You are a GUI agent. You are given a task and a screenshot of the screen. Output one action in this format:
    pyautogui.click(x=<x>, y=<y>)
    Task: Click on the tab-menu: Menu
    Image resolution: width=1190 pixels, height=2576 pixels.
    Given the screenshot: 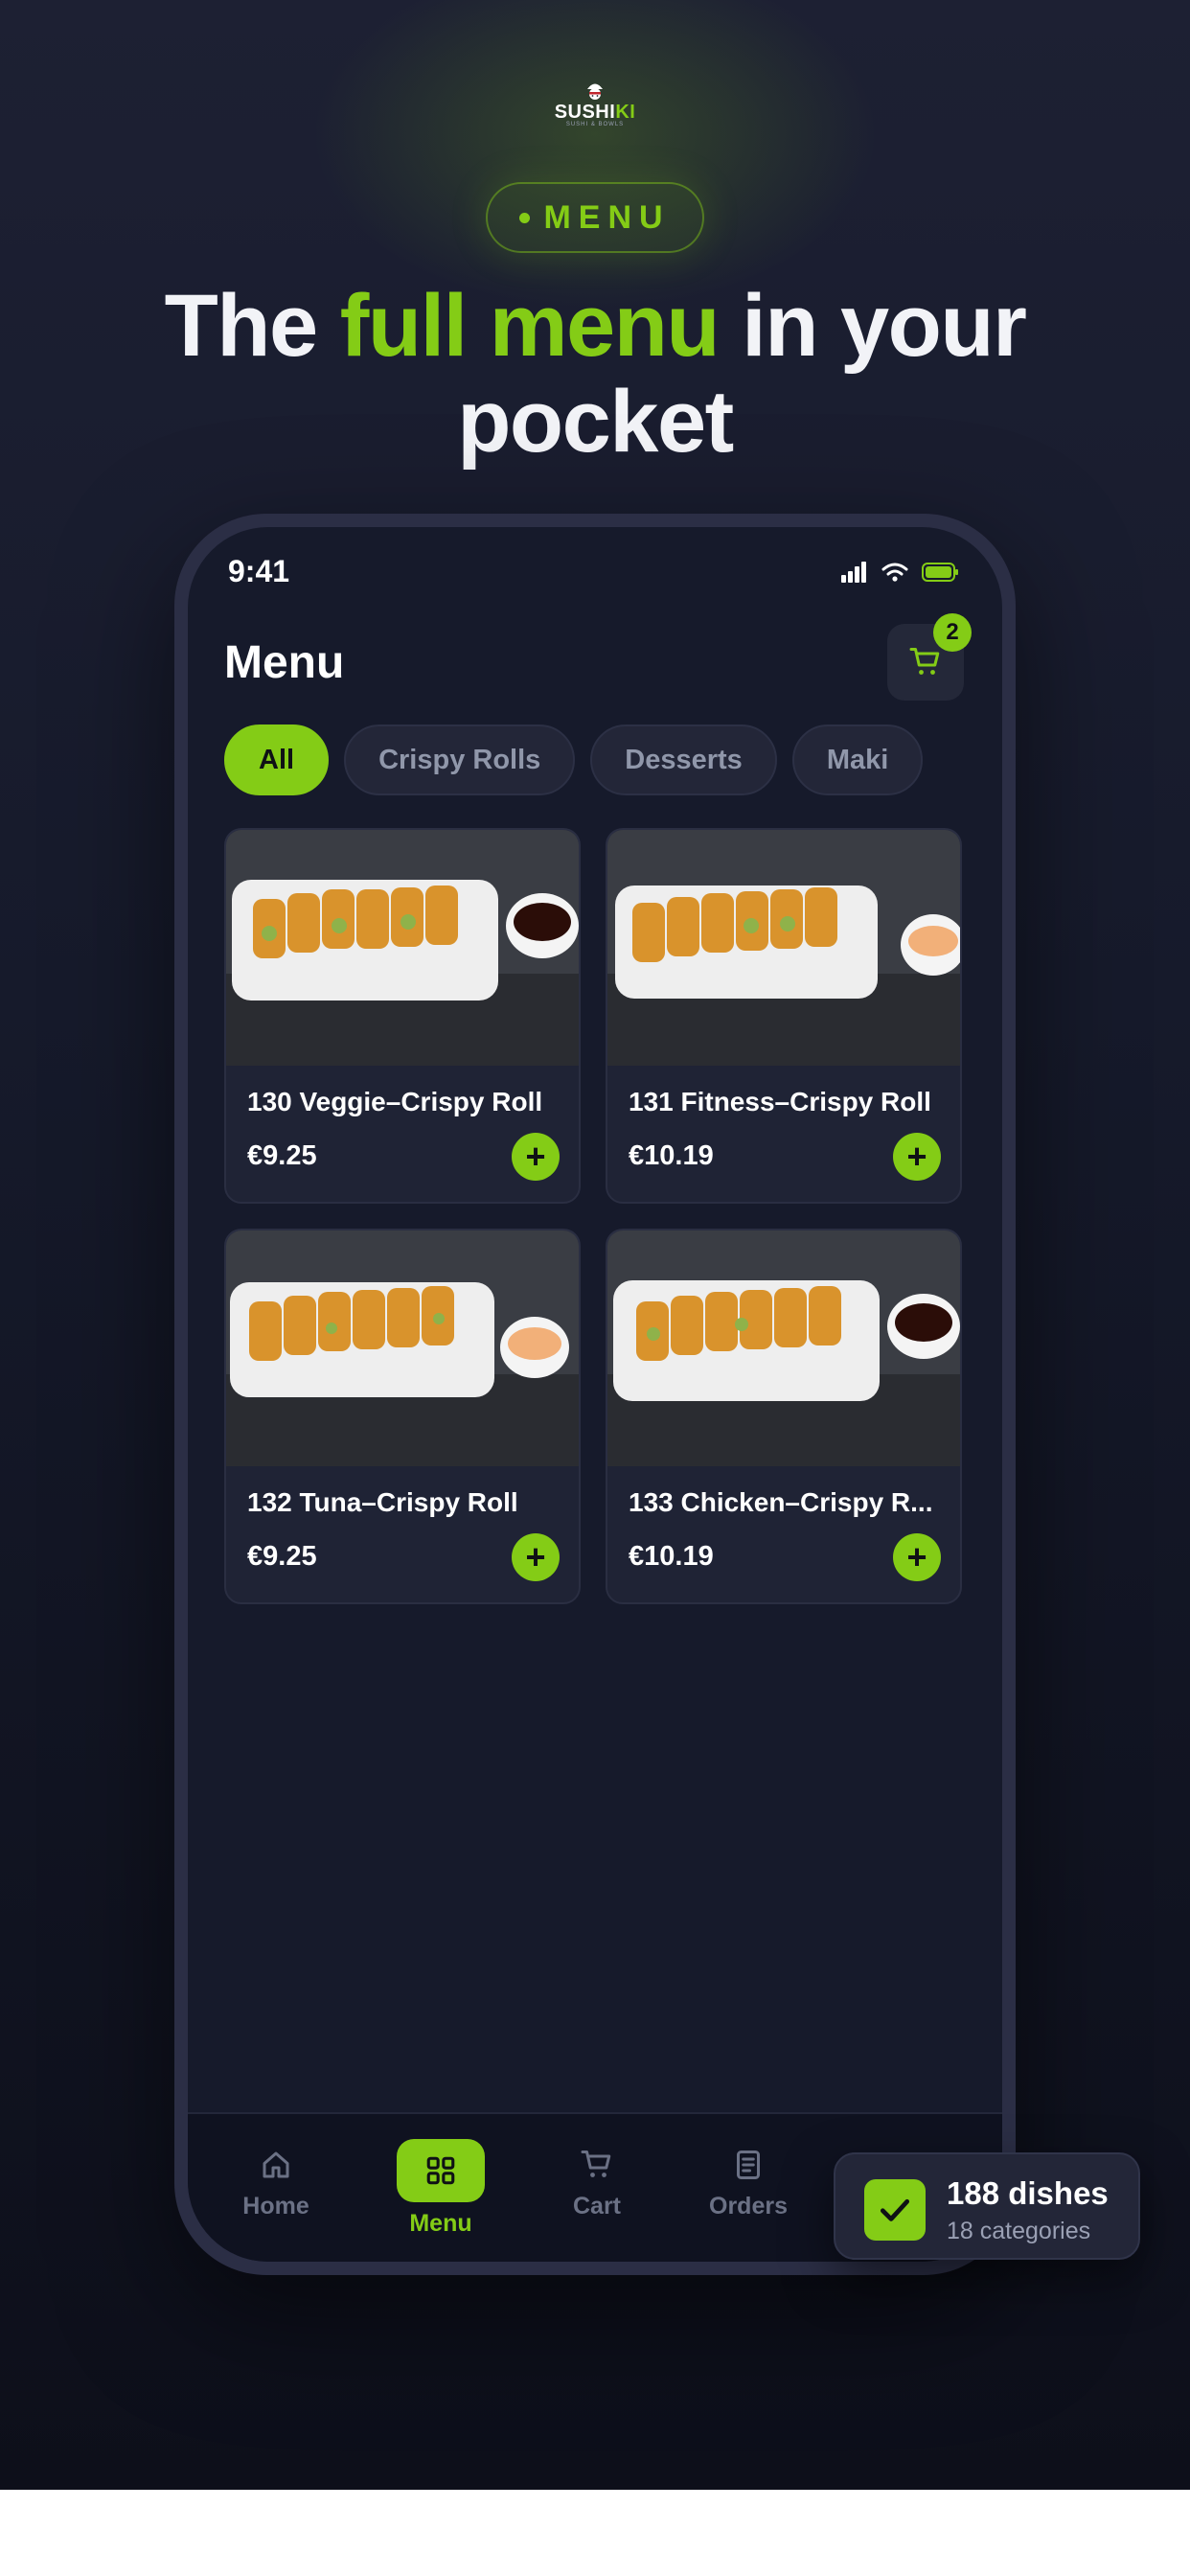 What is the action you would take?
    pyautogui.click(x=441, y=2188)
    